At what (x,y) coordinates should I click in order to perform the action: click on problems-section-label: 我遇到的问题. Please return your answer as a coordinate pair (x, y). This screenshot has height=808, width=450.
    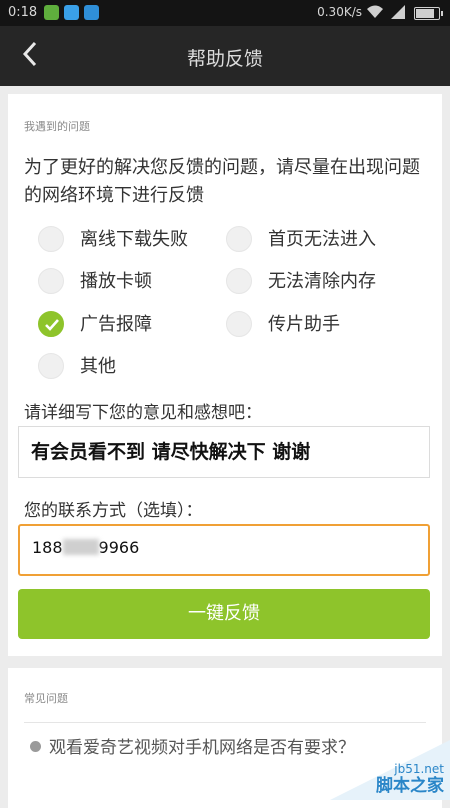
    Looking at the image, I should click on (57, 126).